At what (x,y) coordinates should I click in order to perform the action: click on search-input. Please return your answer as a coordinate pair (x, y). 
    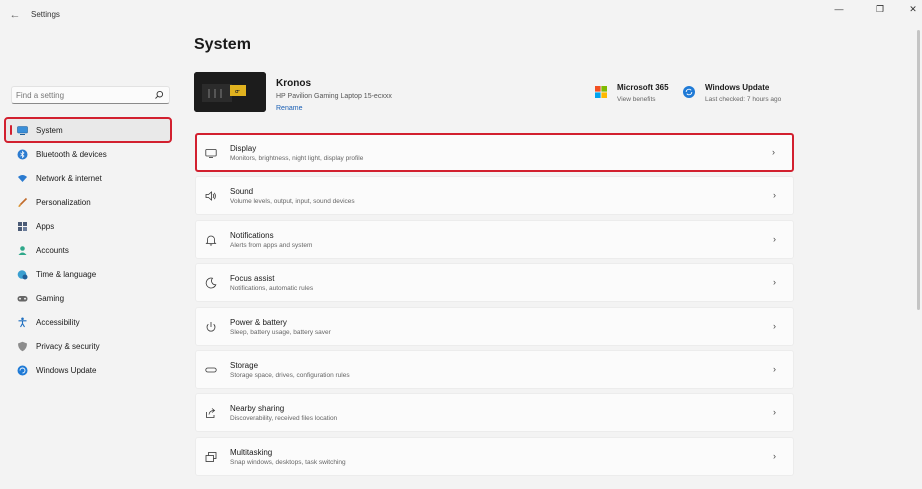
    Looking at the image, I should click on (83, 95).